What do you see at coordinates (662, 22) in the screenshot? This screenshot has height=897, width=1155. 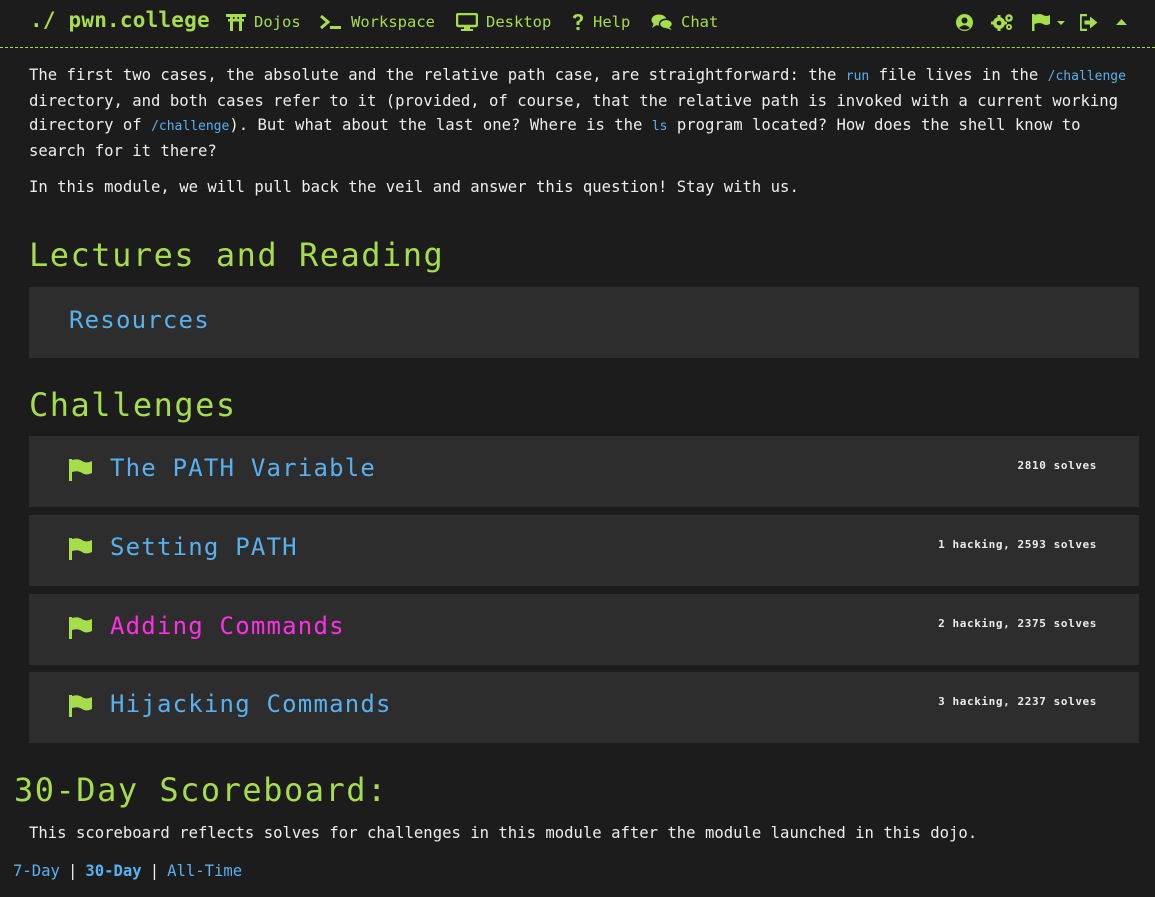 I see `chat-icon` at bounding box center [662, 22].